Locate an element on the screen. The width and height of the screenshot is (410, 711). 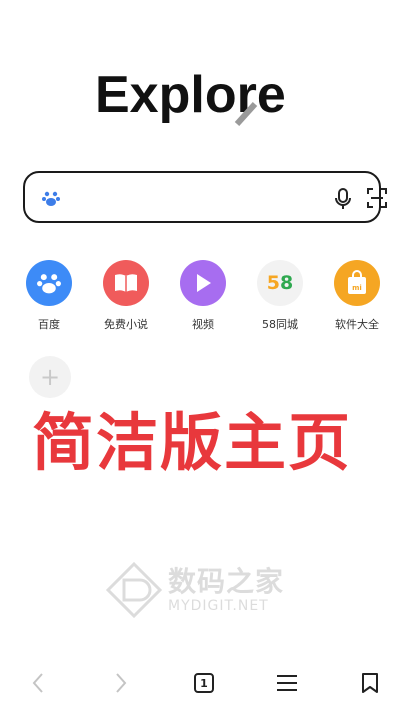
scan-icon is located at coordinates (377, 198).